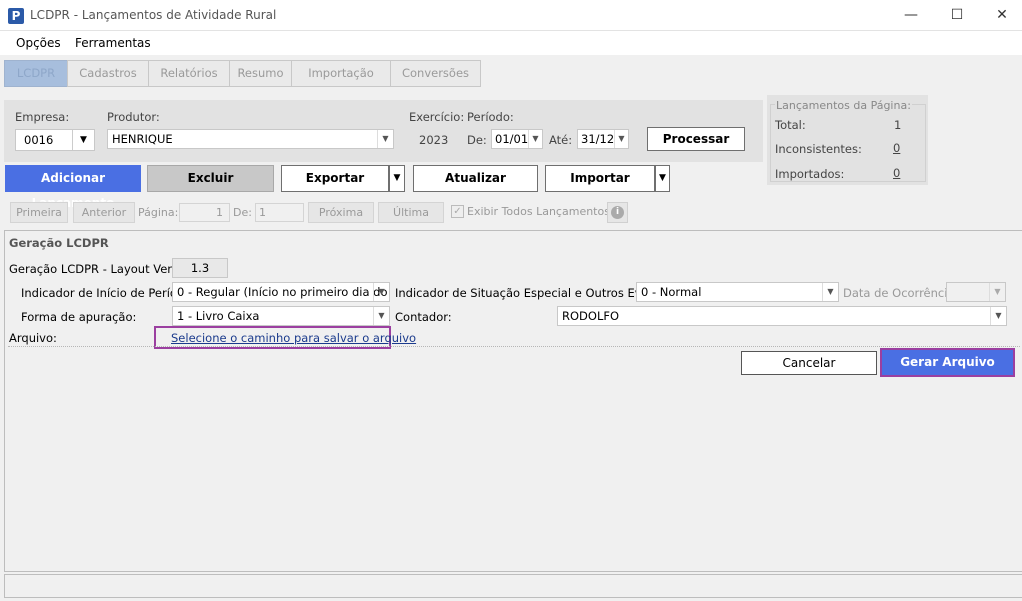  I want to click on stats-importados-link: 0, so click(896, 173).